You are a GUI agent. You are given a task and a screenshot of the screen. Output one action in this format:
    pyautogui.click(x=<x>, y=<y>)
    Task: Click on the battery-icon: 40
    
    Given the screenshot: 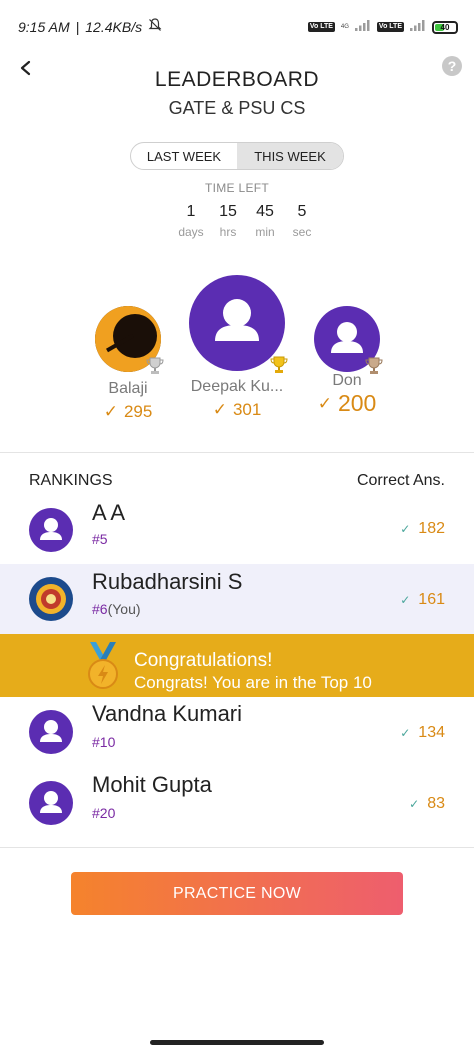 What is the action you would take?
    pyautogui.click(x=445, y=27)
    